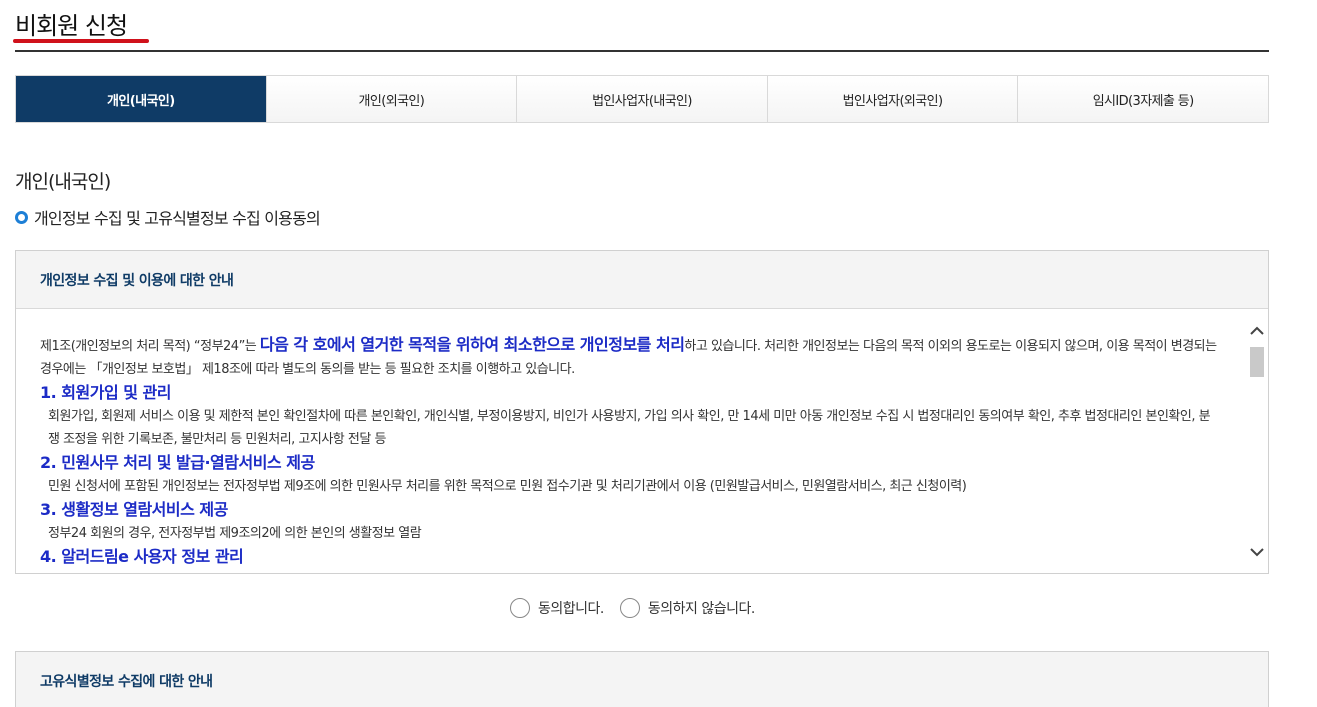 The height and width of the screenshot is (707, 1317). Describe the element at coordinates (134, 509) in the screenshot. I see `item-heading: 3. 생활정보 열람서비스 제공` at that location.